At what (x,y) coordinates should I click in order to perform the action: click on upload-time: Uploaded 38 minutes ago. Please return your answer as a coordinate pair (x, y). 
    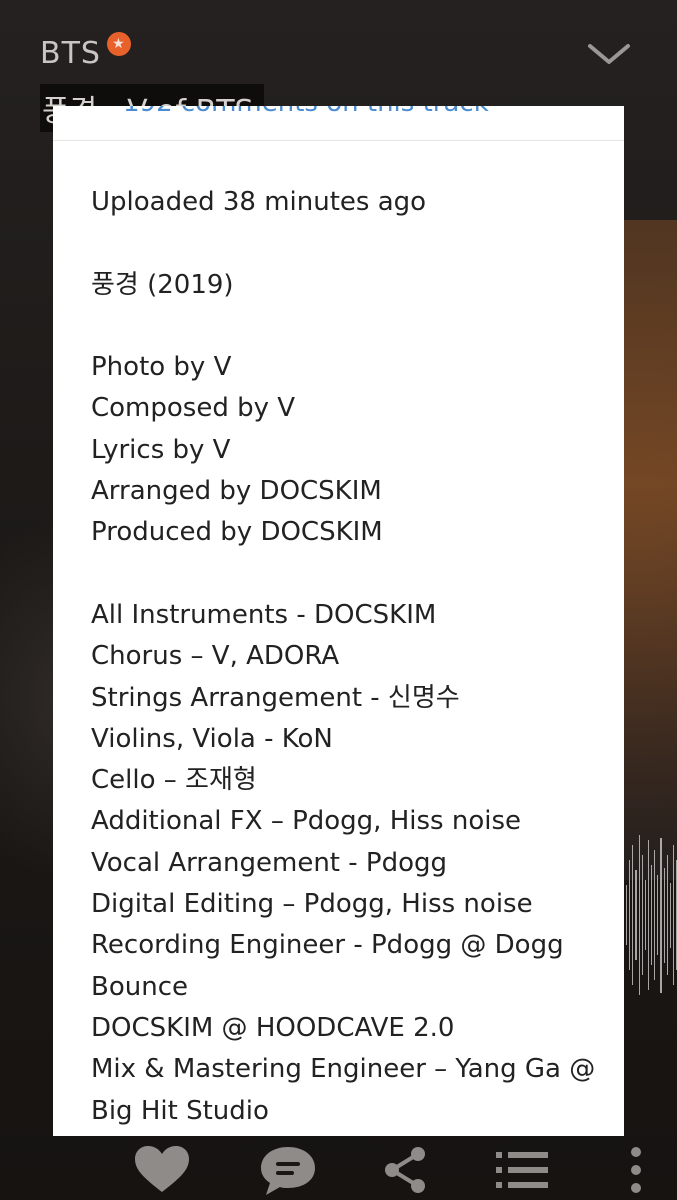
    Looking at the image, I should click on (259, 202).